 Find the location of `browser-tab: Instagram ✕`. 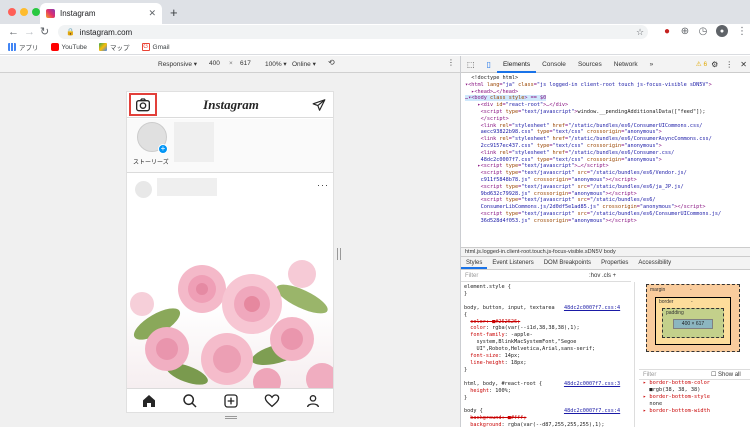

browser-tab: Instagram ✕ is located at coordinates (101, 13).